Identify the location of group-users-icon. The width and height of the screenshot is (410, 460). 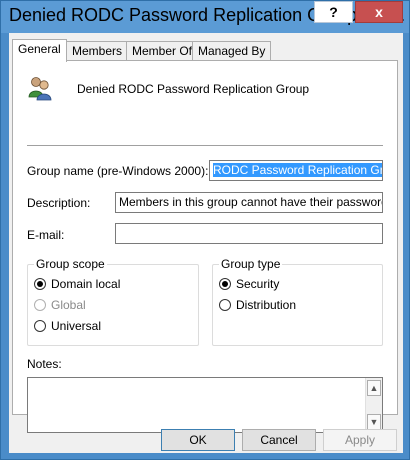
(40, 88).